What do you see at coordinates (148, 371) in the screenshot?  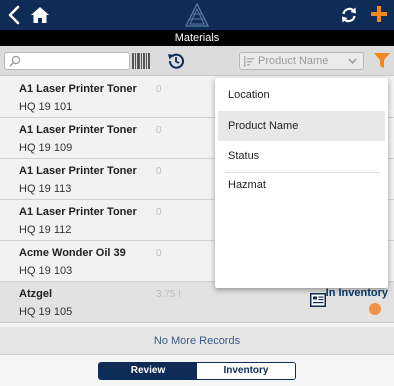 I see `tab-review: Review` at bounding box center [148, 371].